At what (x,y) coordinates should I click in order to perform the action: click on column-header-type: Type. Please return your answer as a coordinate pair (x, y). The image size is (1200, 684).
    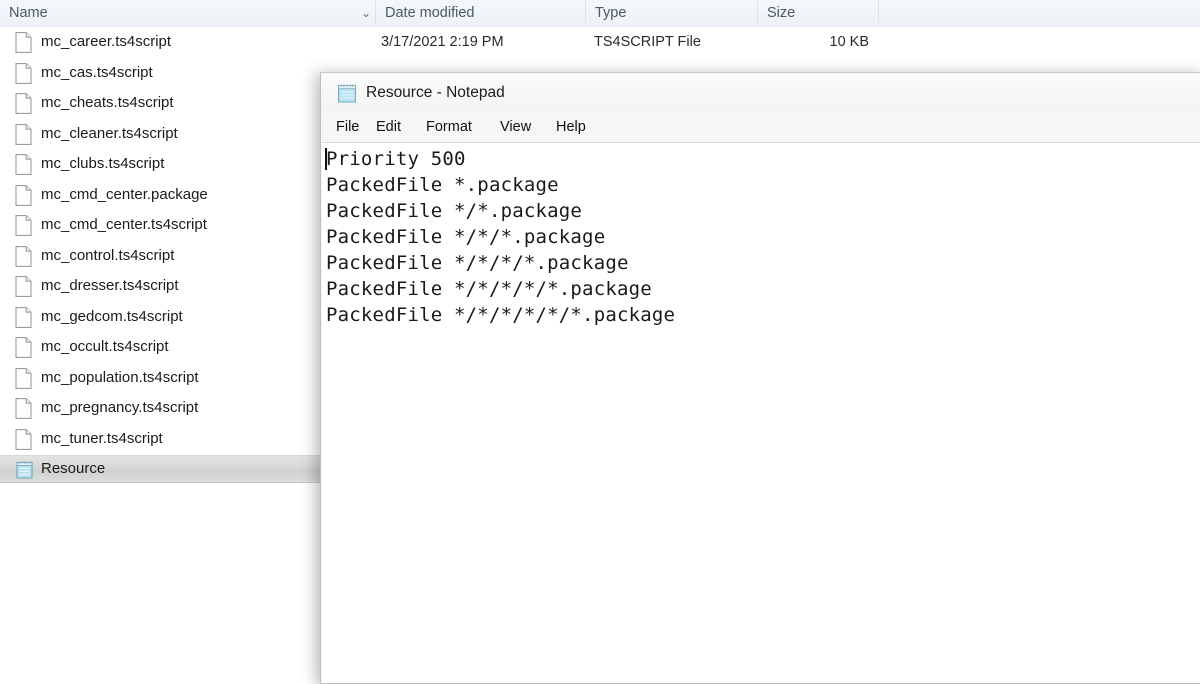
    Looking at the image, I should click on (671, 13).